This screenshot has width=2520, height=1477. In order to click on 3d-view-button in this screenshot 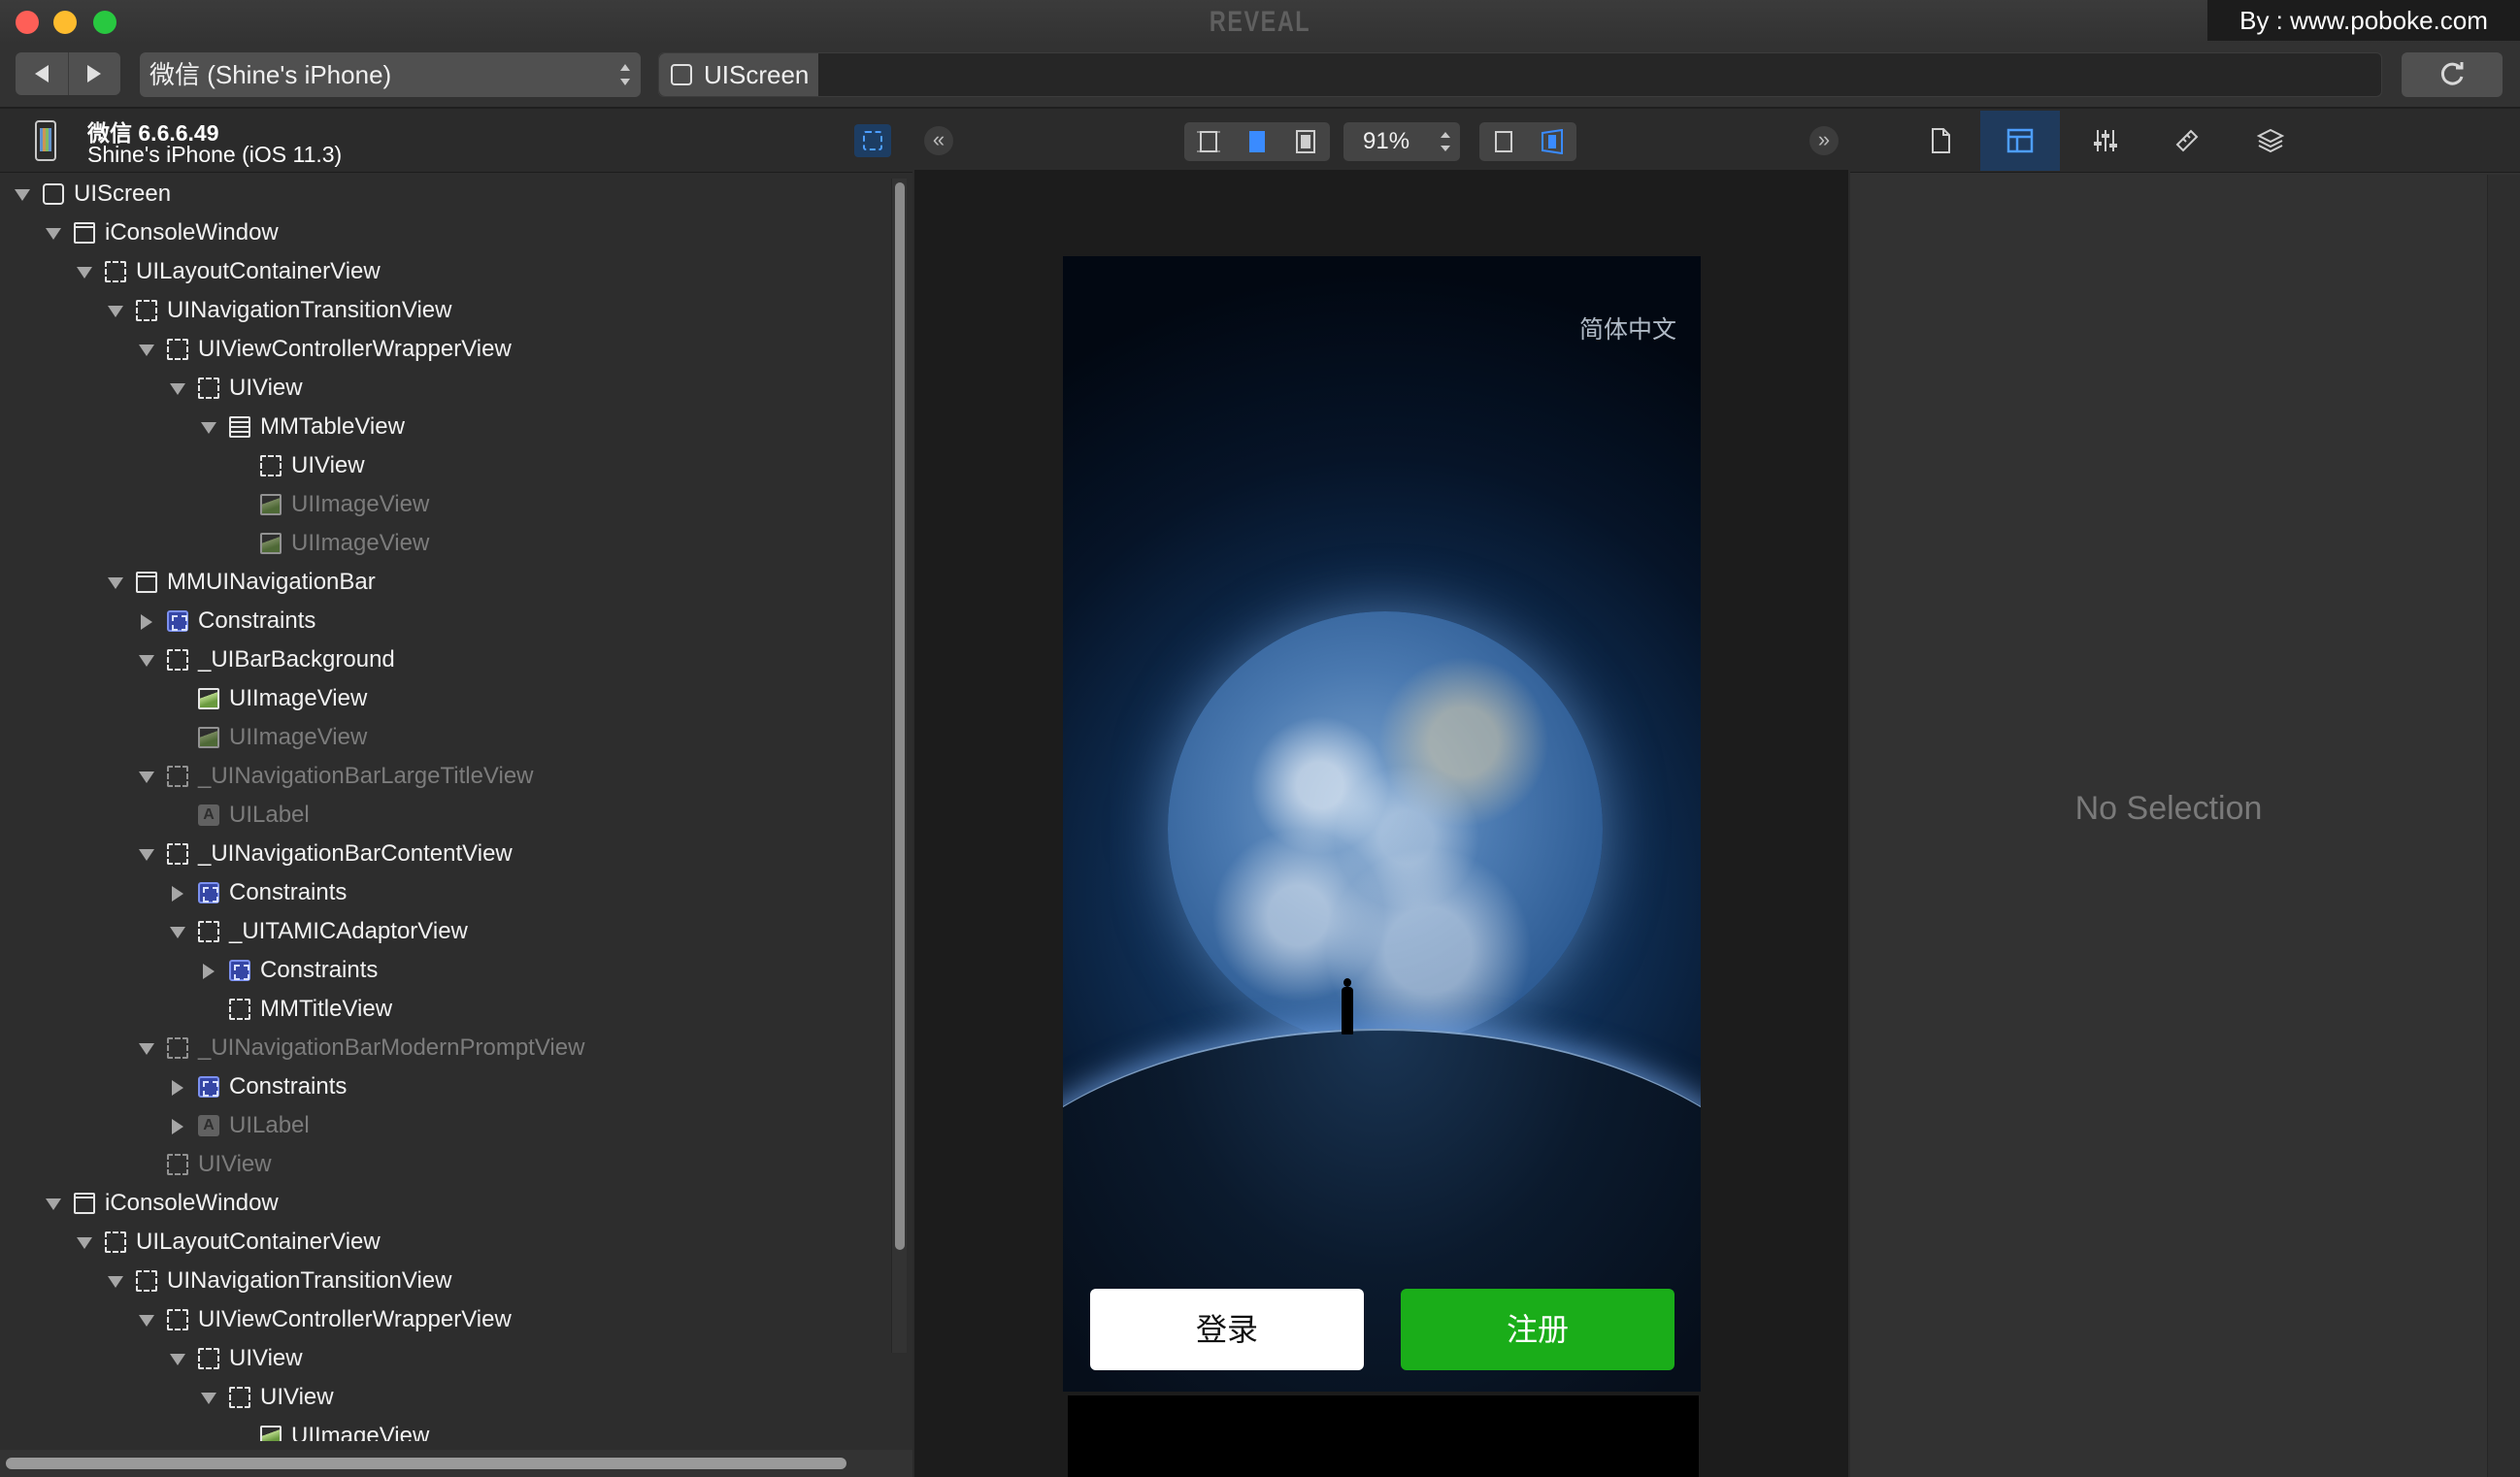, I will do `click(1552, 141)`.